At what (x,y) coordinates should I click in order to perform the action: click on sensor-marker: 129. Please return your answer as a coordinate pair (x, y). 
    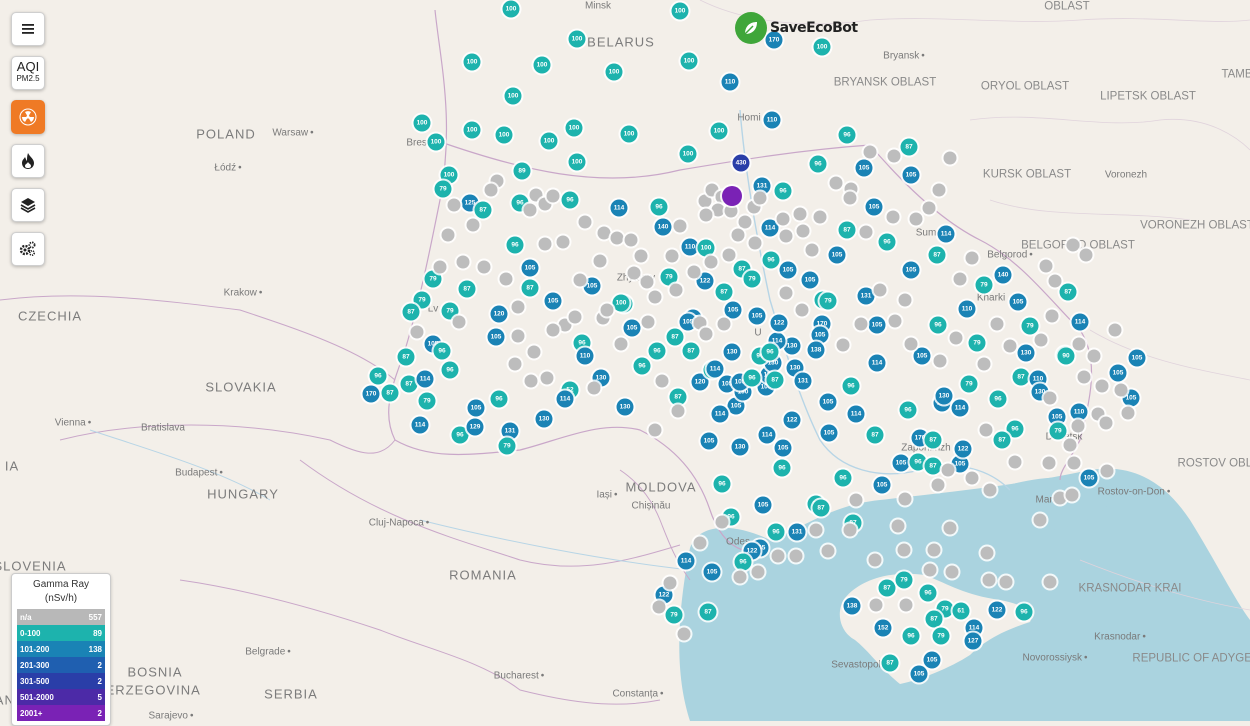
    Looking at the image, I should click on (475, 427).